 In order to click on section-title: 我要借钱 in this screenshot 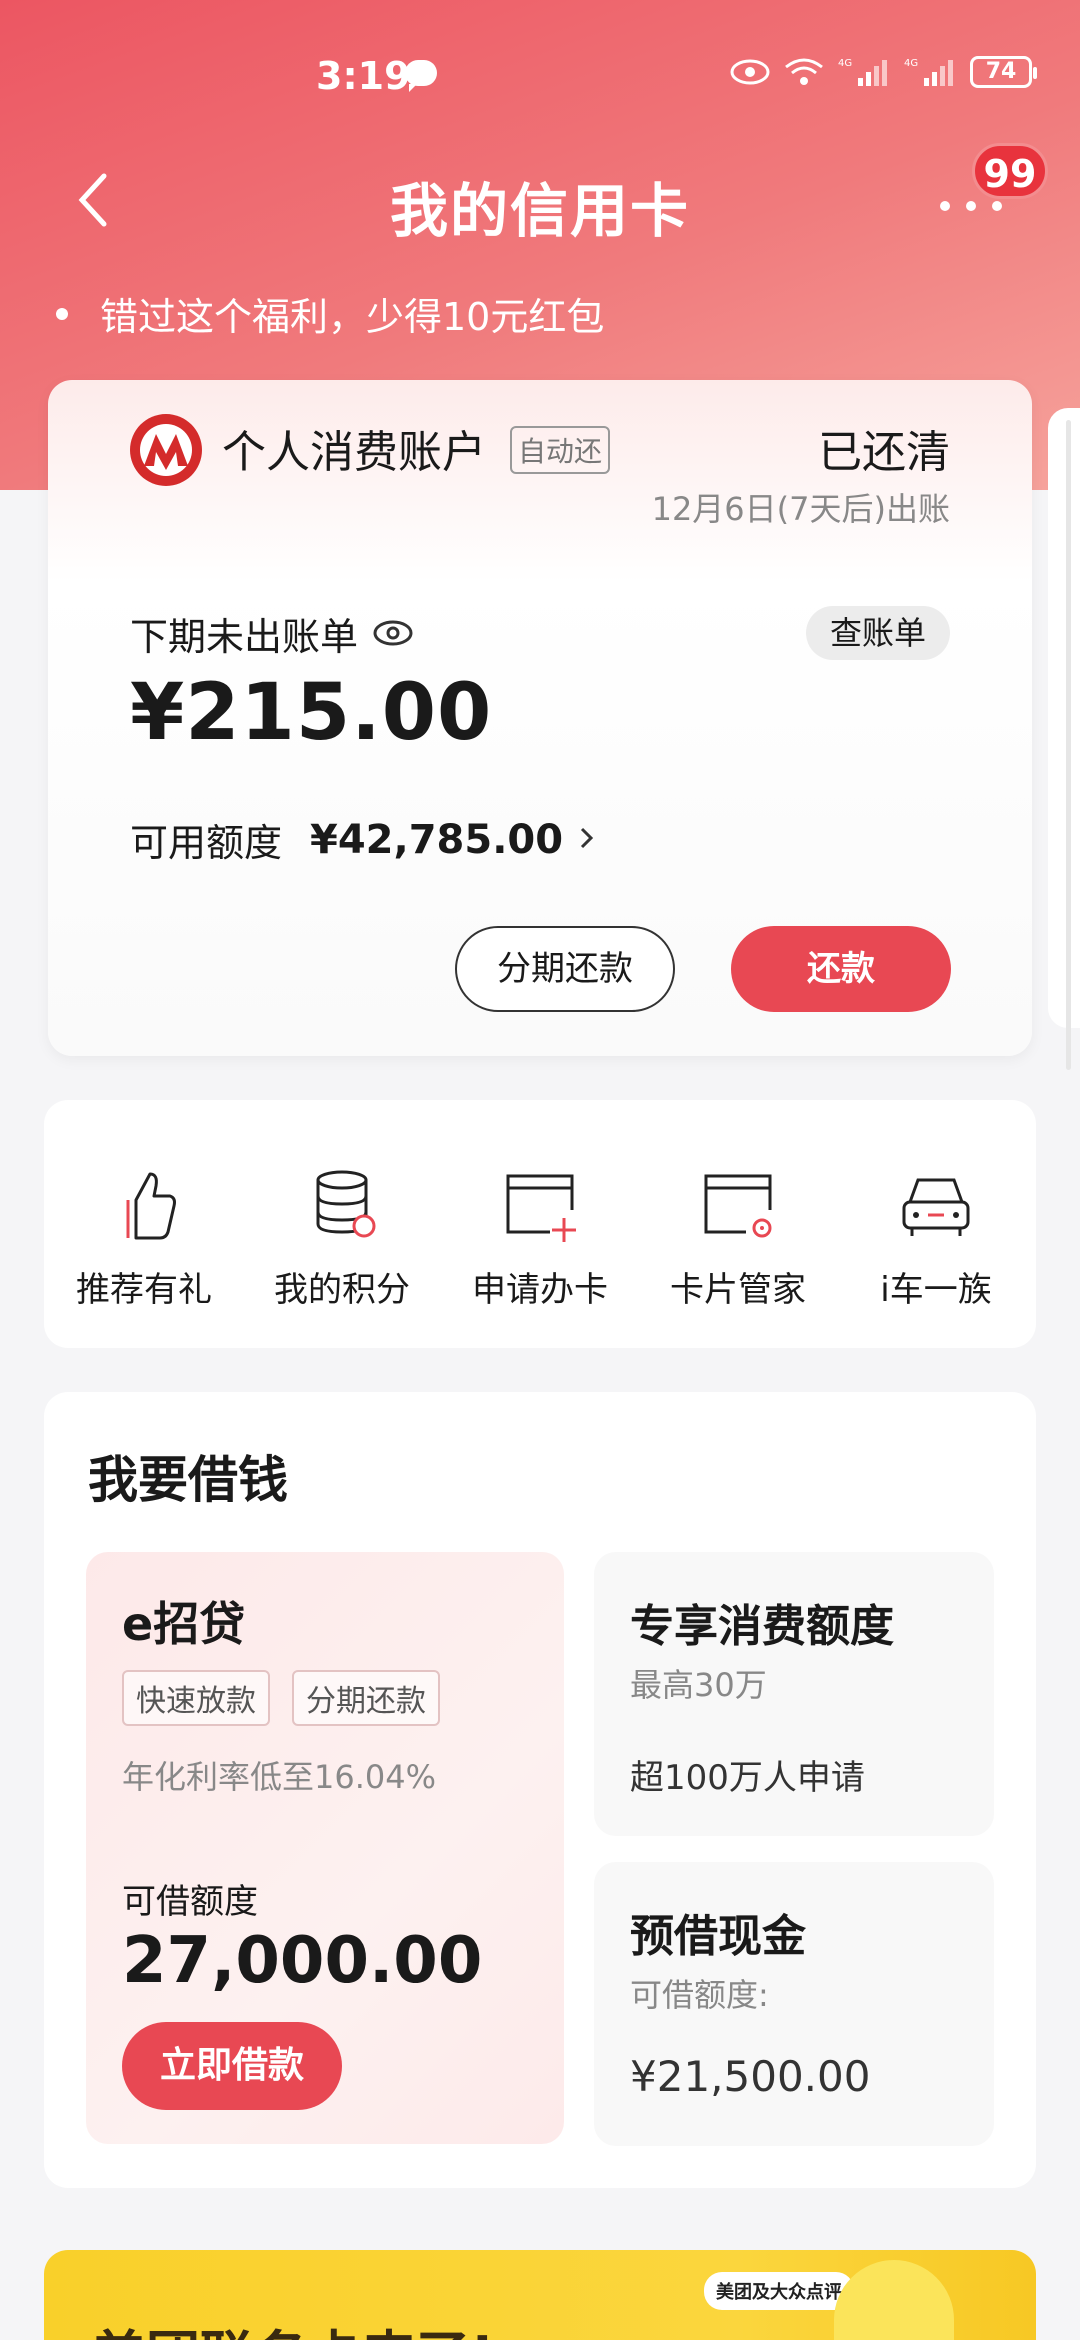, I will do `click(188, 1480)`.